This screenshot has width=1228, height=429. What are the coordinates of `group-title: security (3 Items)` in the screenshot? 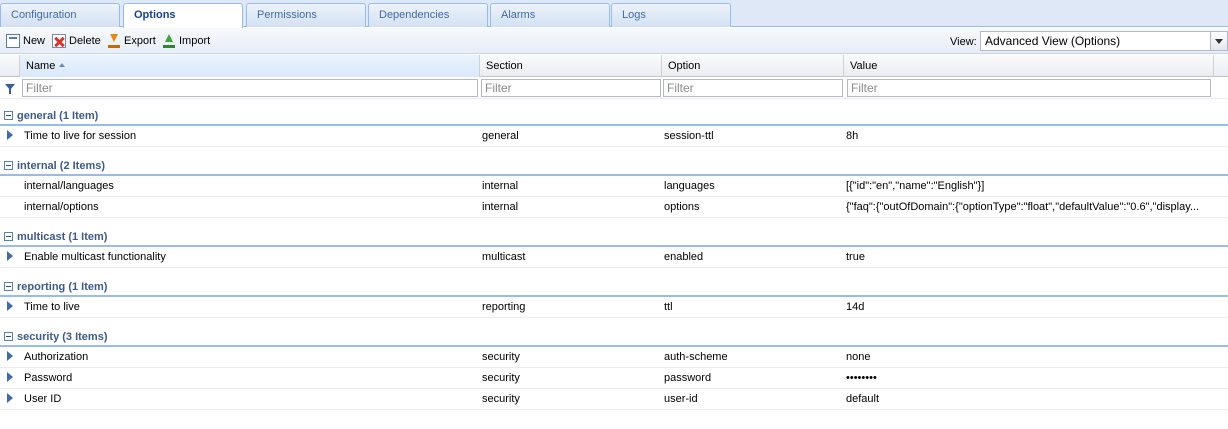 It's located at (62, 337).